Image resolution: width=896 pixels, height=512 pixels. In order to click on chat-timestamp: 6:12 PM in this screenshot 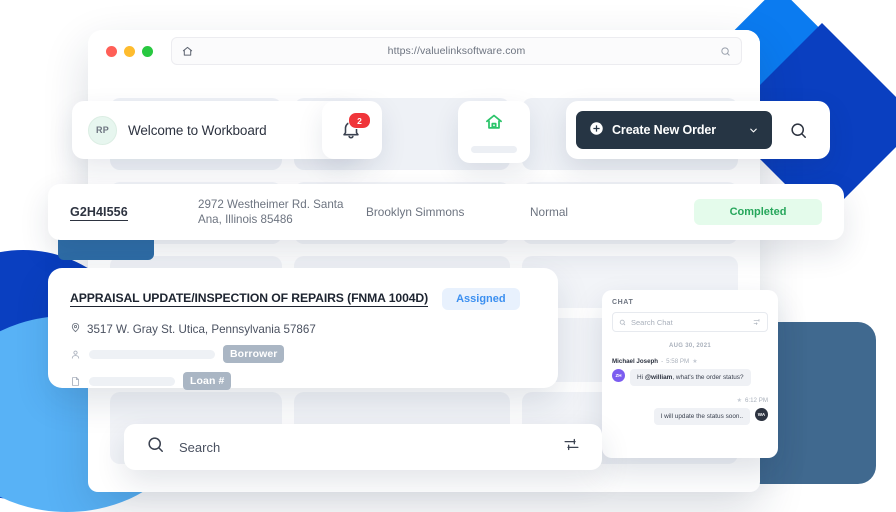, I will do `click(756, 401)`.